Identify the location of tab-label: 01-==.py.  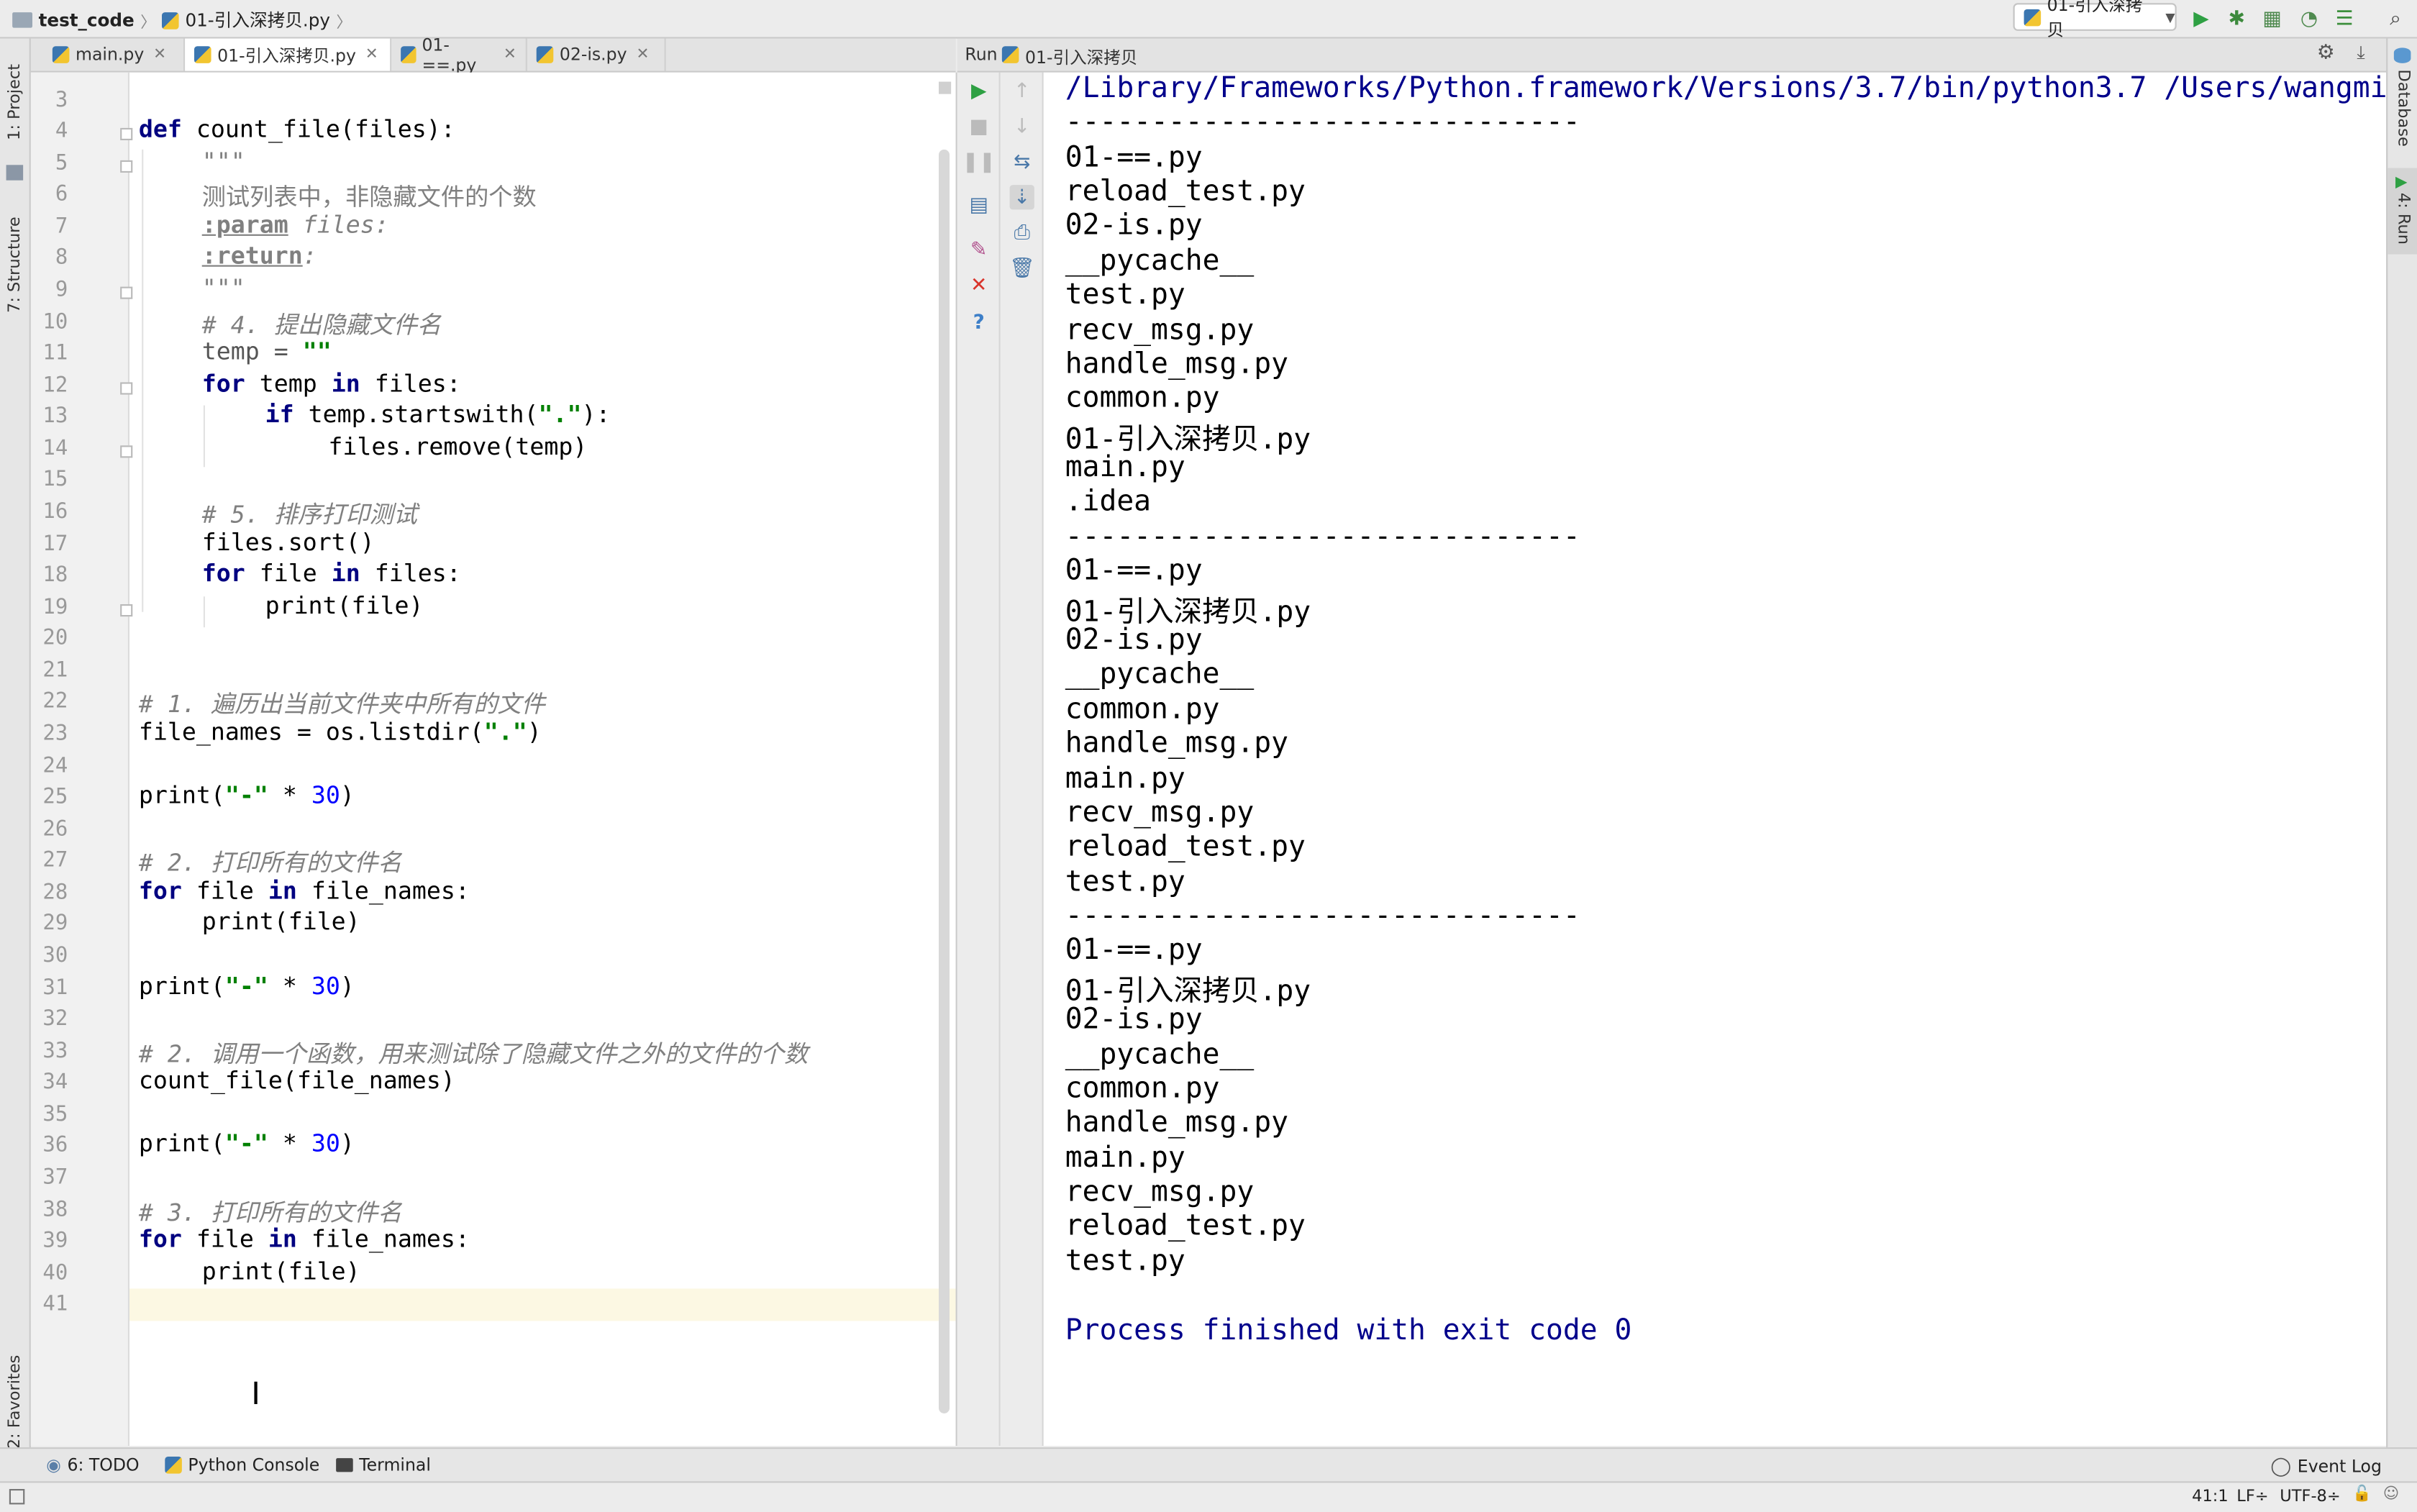
(450, 55).